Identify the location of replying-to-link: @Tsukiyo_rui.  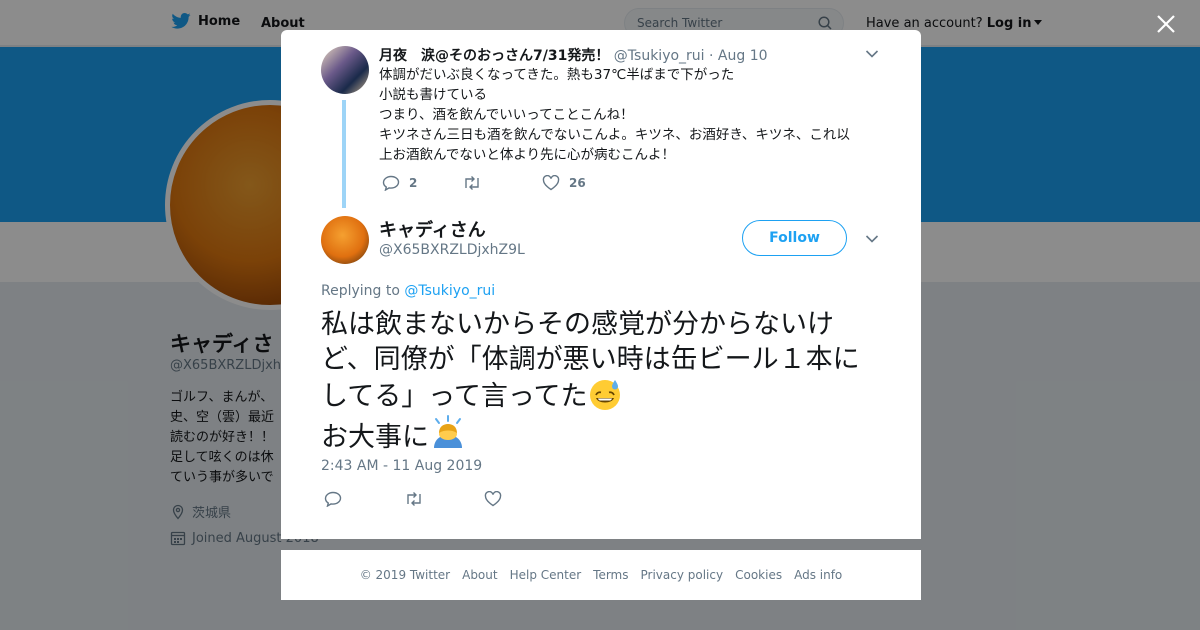
(449, 291).